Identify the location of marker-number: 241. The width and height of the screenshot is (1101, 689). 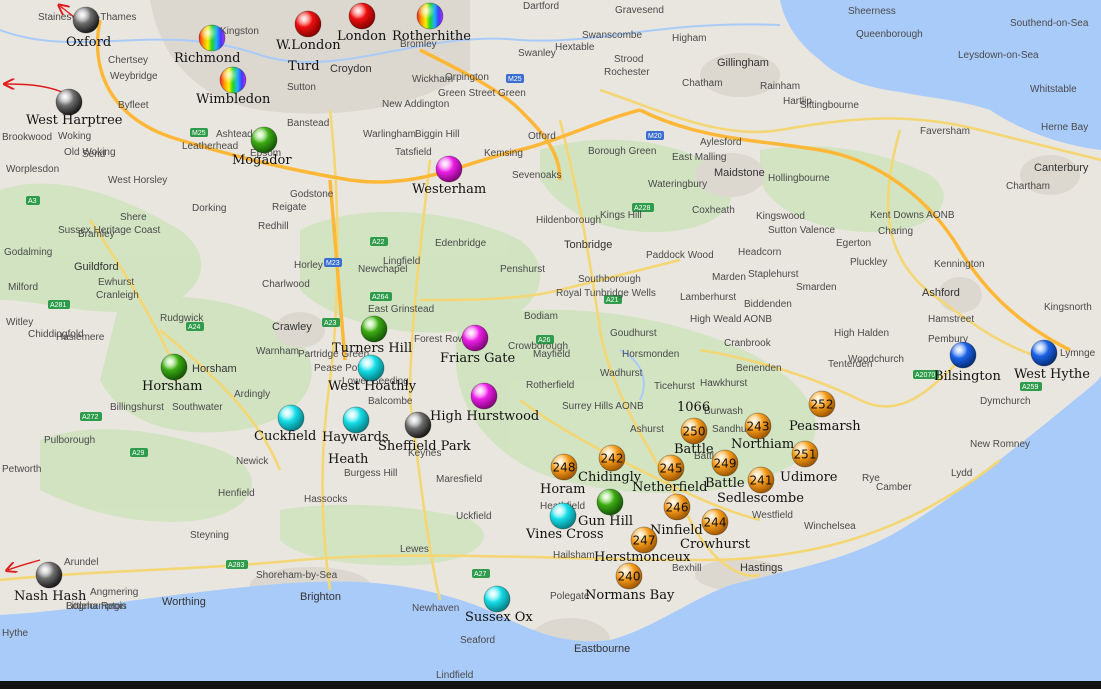
(761, 481).